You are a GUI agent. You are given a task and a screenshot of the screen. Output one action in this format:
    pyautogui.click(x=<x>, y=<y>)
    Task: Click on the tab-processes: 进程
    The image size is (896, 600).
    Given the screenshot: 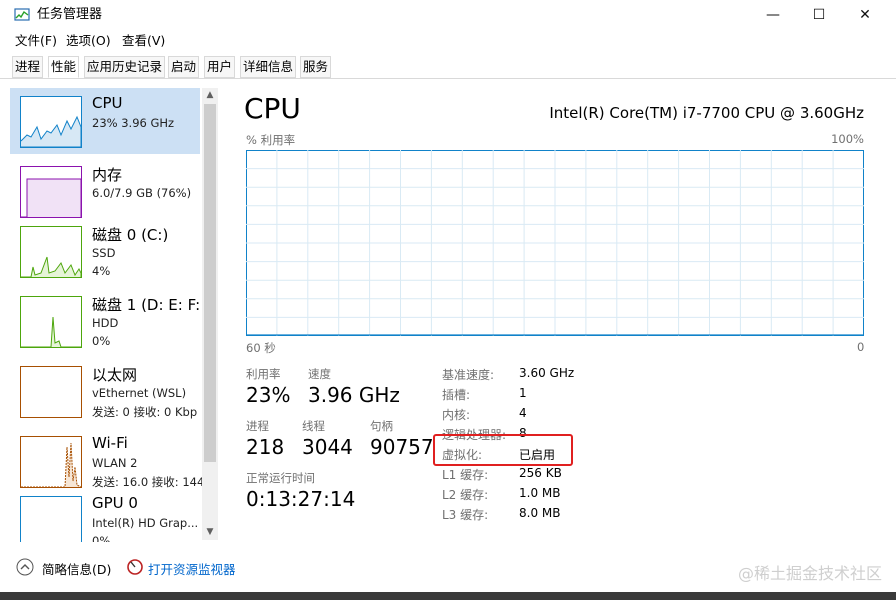 What is the action you would take?
    pyautogui.click(x=28, y=67)
    